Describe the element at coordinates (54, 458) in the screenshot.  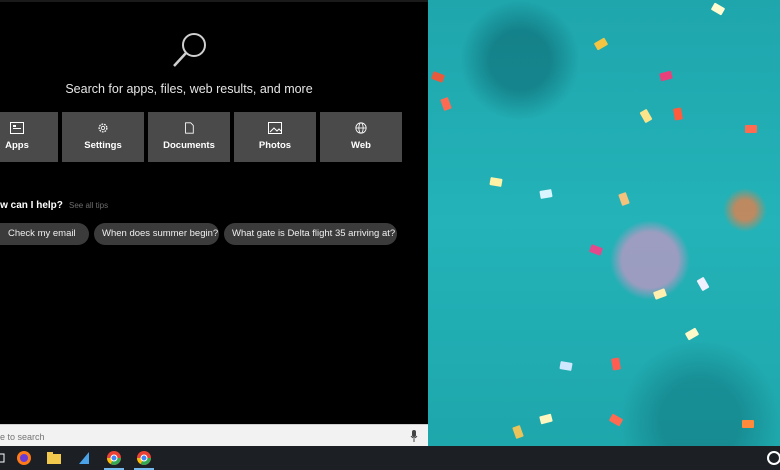
I see `file-explorer-icon` at that location.